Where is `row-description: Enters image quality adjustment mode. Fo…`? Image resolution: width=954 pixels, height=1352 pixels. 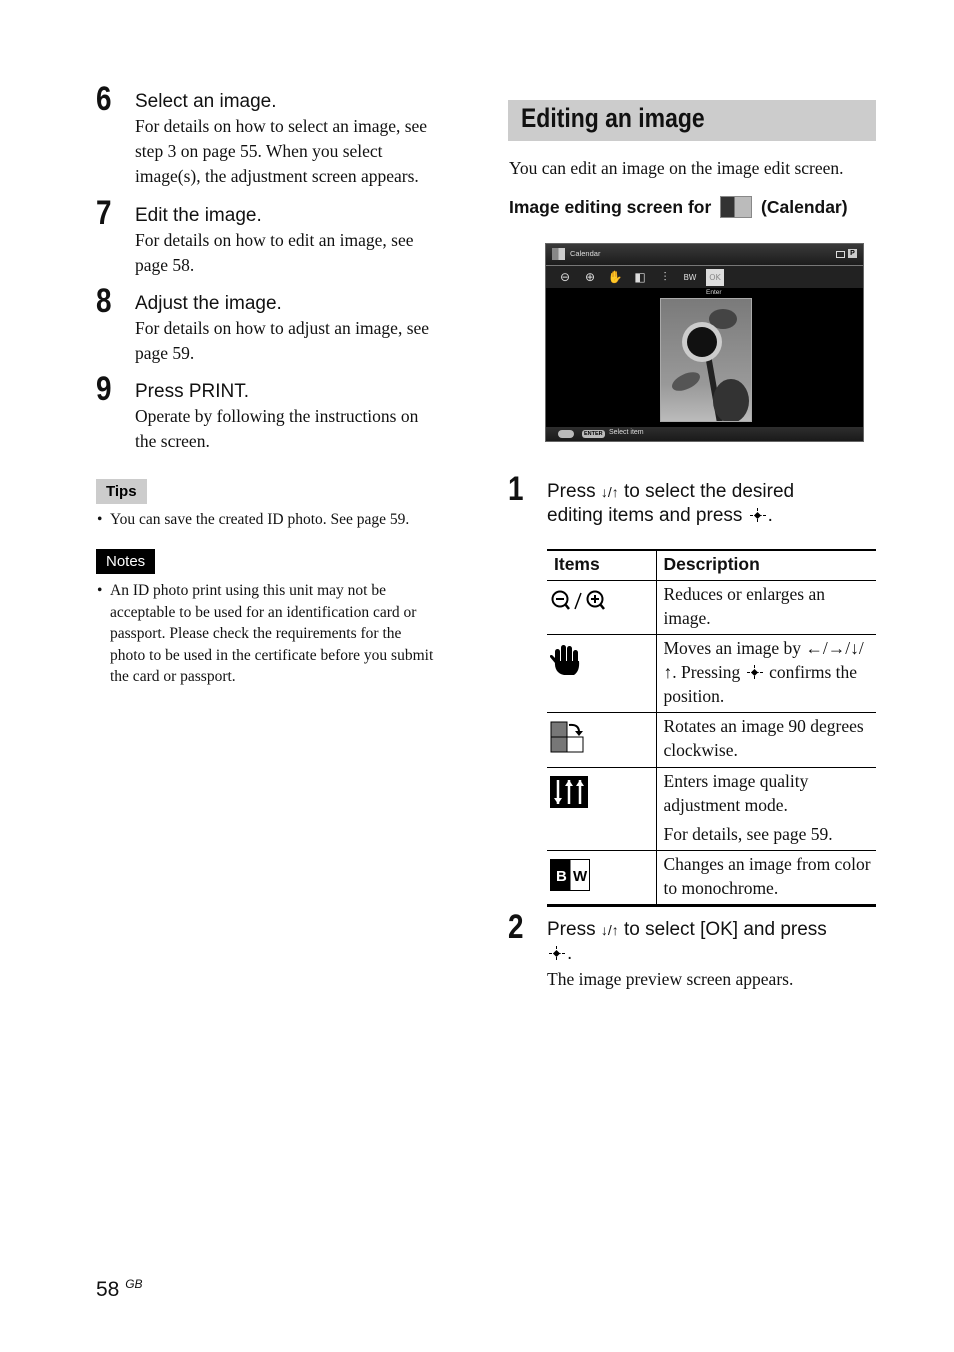
row-description: Enters image quality adjustment mode. Fo… is located at coordinates (766, 809).